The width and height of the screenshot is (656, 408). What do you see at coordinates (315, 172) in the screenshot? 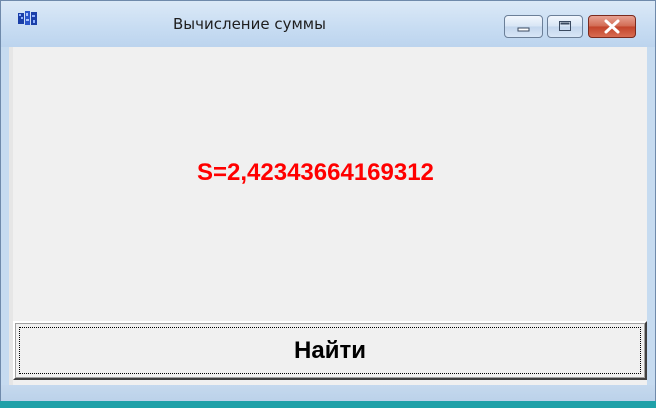
I see `sum-result-label: S=2,42343664169312` at bounding box center [315, 172].